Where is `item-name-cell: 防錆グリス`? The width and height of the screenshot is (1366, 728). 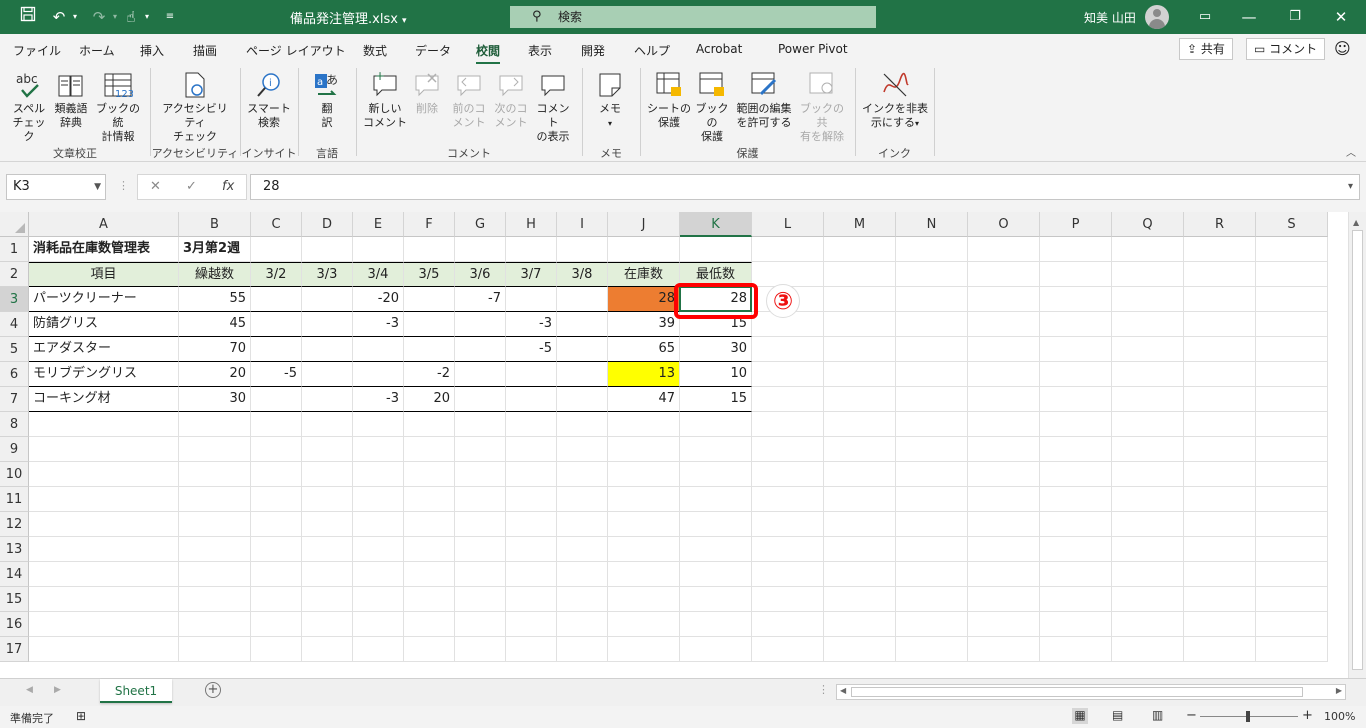
item-name-cell: 防錆グリス is located at coordinates (104, 324).